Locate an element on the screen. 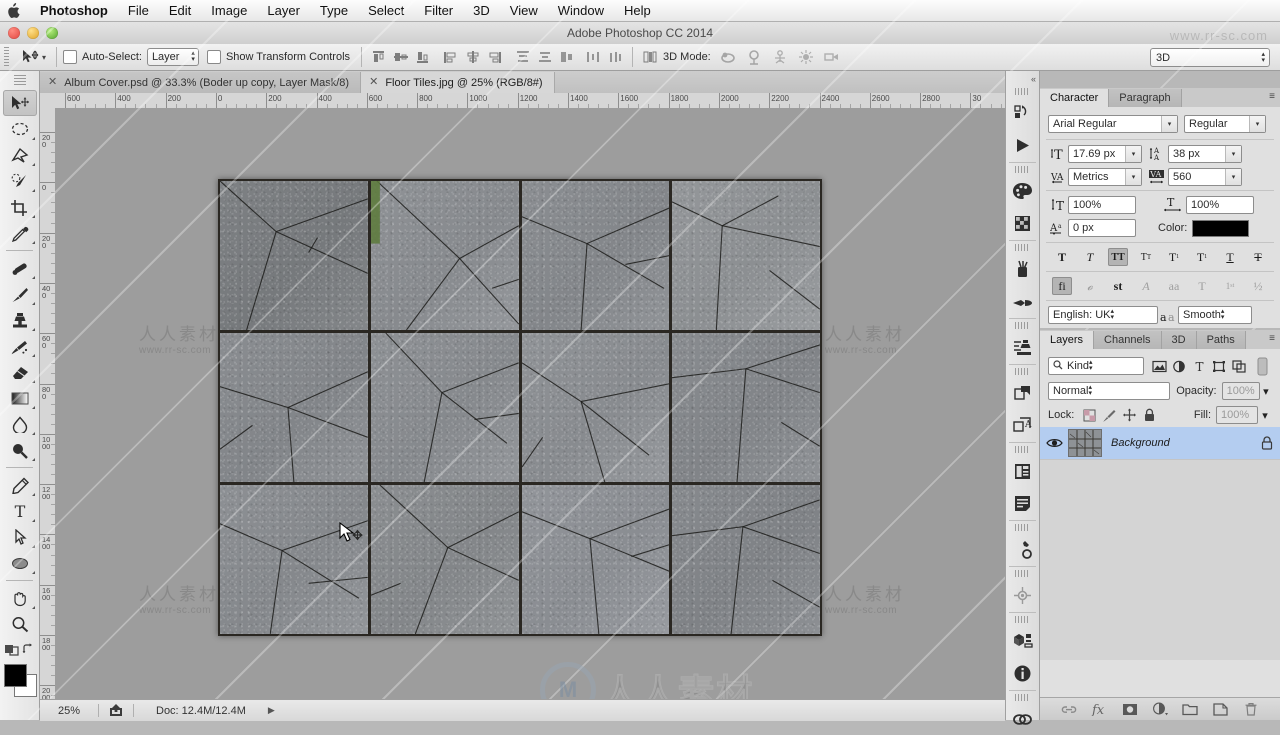 The height and width of the screenshot is (735, 1280). 3d-materials-icon is located at coordinates (1022, 595).